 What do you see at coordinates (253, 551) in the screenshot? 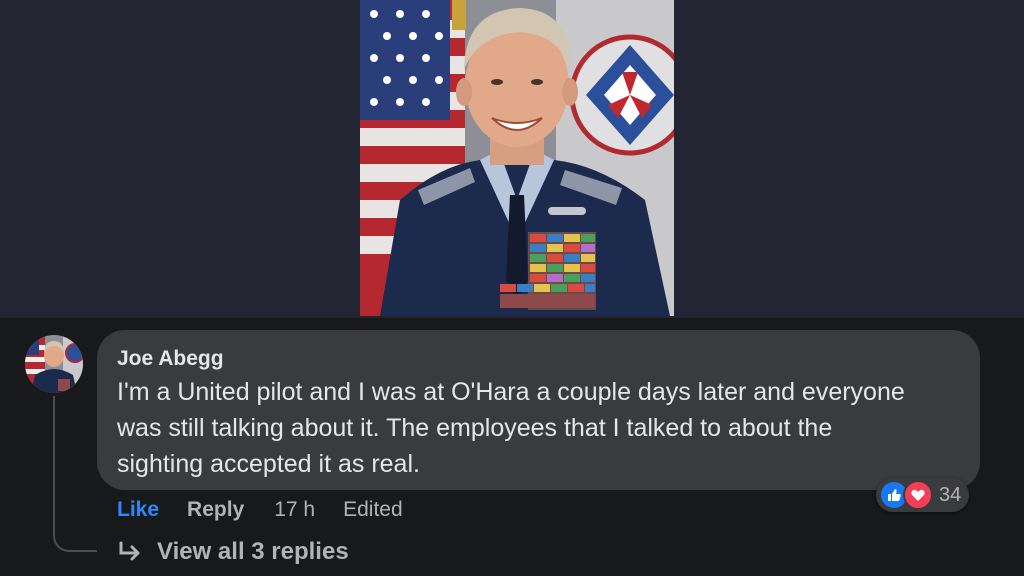
I see `view-replies-label: View all 3 replies` at bounding box center [253, 551].